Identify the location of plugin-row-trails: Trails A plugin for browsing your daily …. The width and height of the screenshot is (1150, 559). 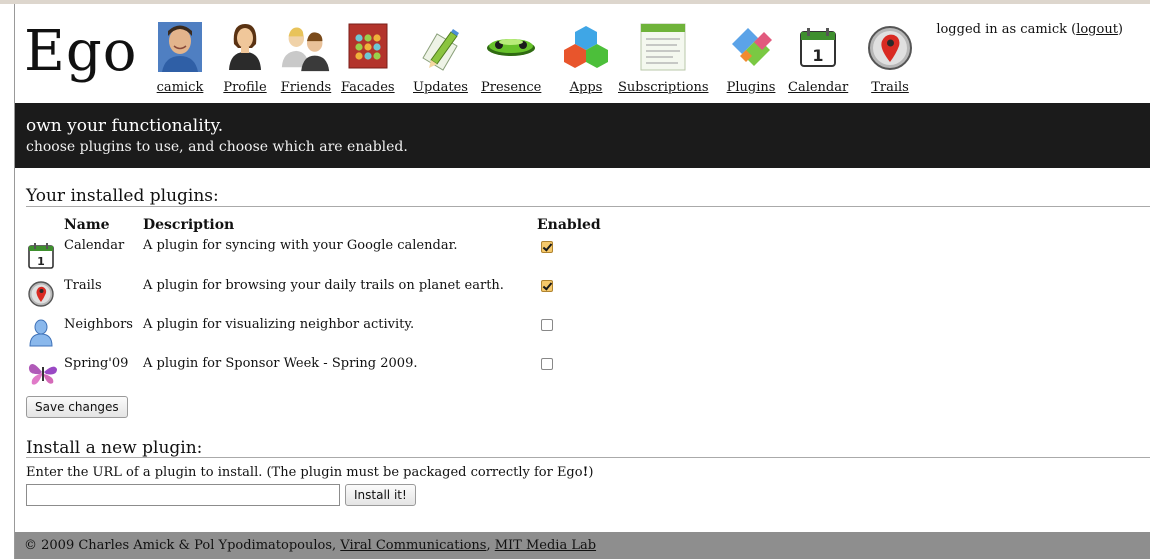
(336, 296).